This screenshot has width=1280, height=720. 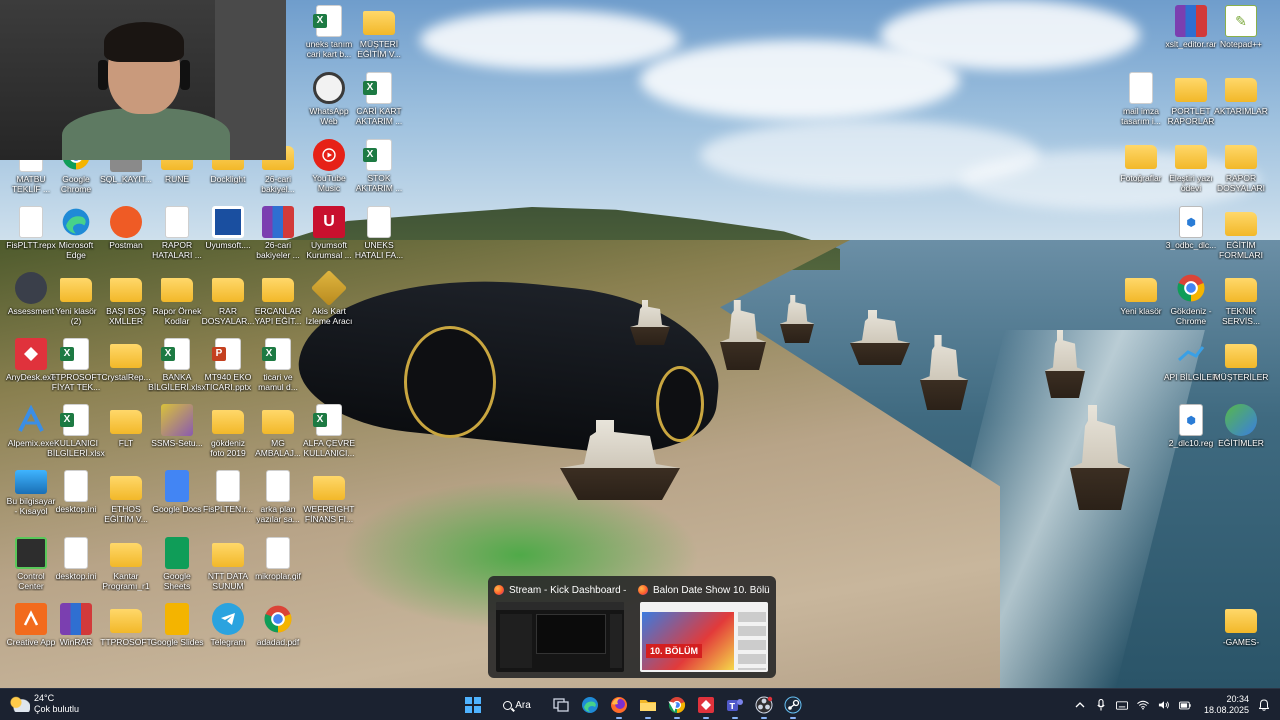 What do you see at coordinates (704, 637) in the screenshot?
I see `preview-image: 10. BÖLÜM` at bounding box center [704, 637].